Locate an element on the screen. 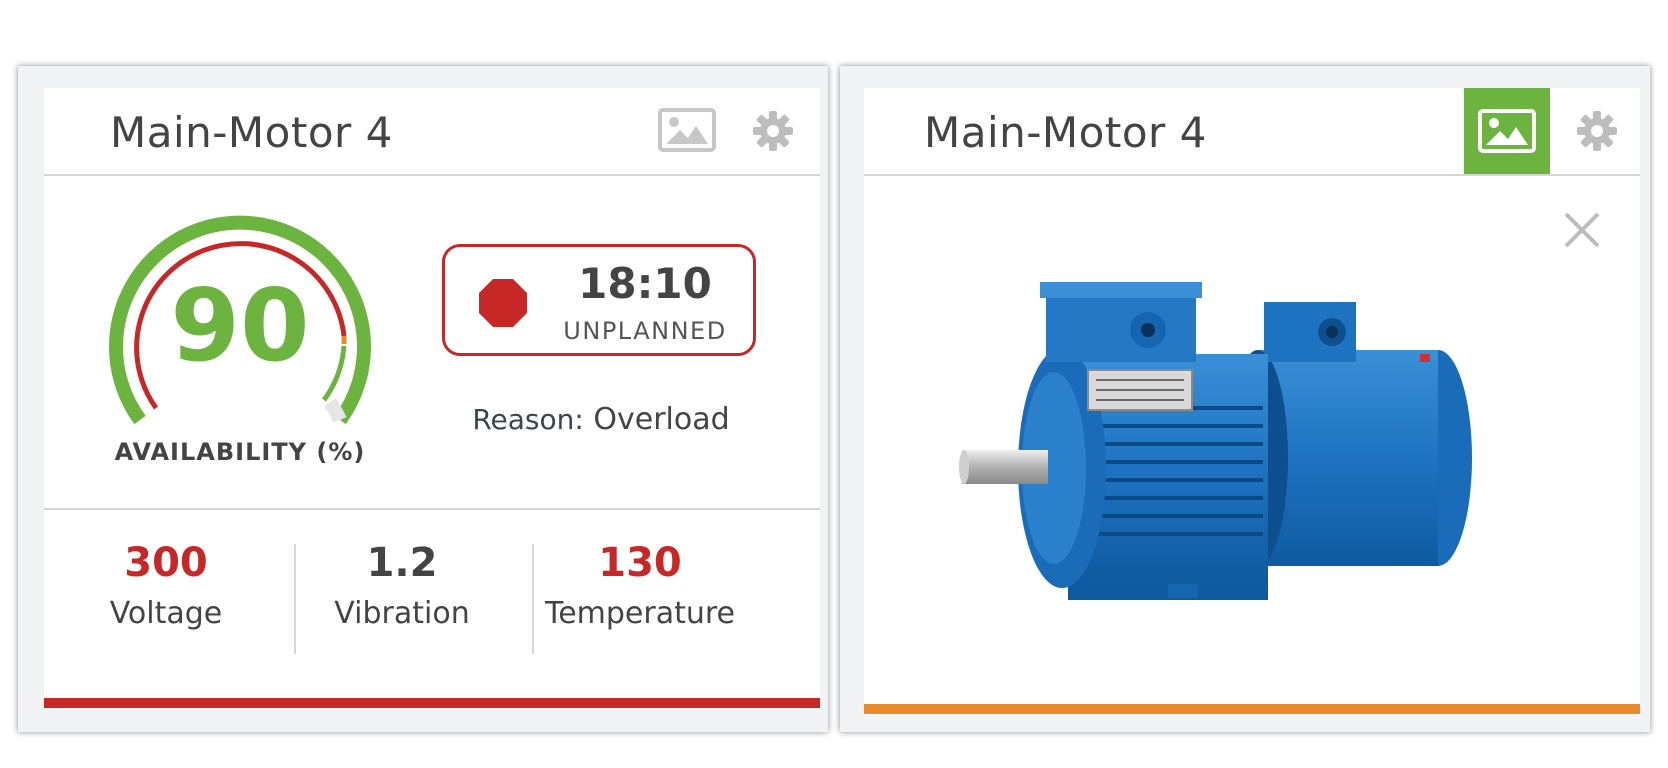 Image resolution: width=1668 pixels, height=768 pixels. metric-label: Temperature is located at coordinates (640, 613).